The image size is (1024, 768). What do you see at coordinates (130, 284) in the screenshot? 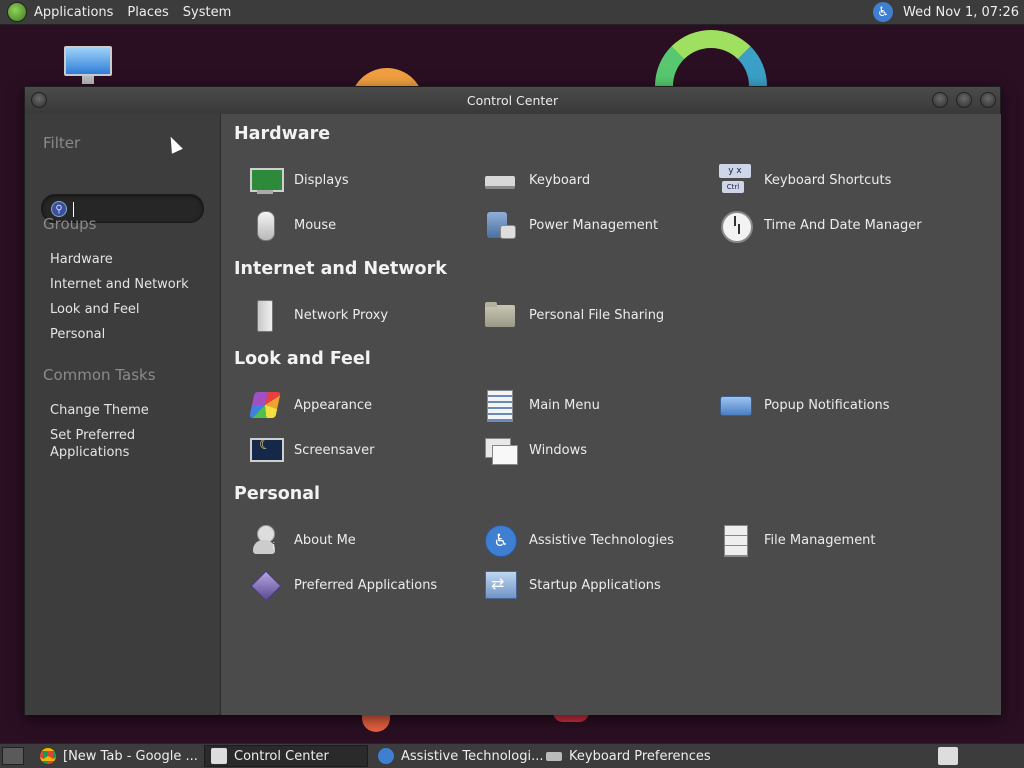
I see `group-link-internet-and-network: Internet and Network` at bounding box center [130, 284].